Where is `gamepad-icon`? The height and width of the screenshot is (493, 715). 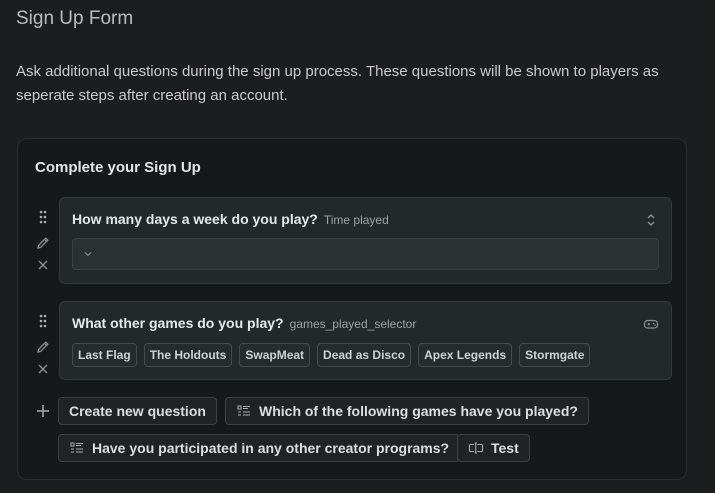 gamepad-icon is located at coordinates (651, 324).